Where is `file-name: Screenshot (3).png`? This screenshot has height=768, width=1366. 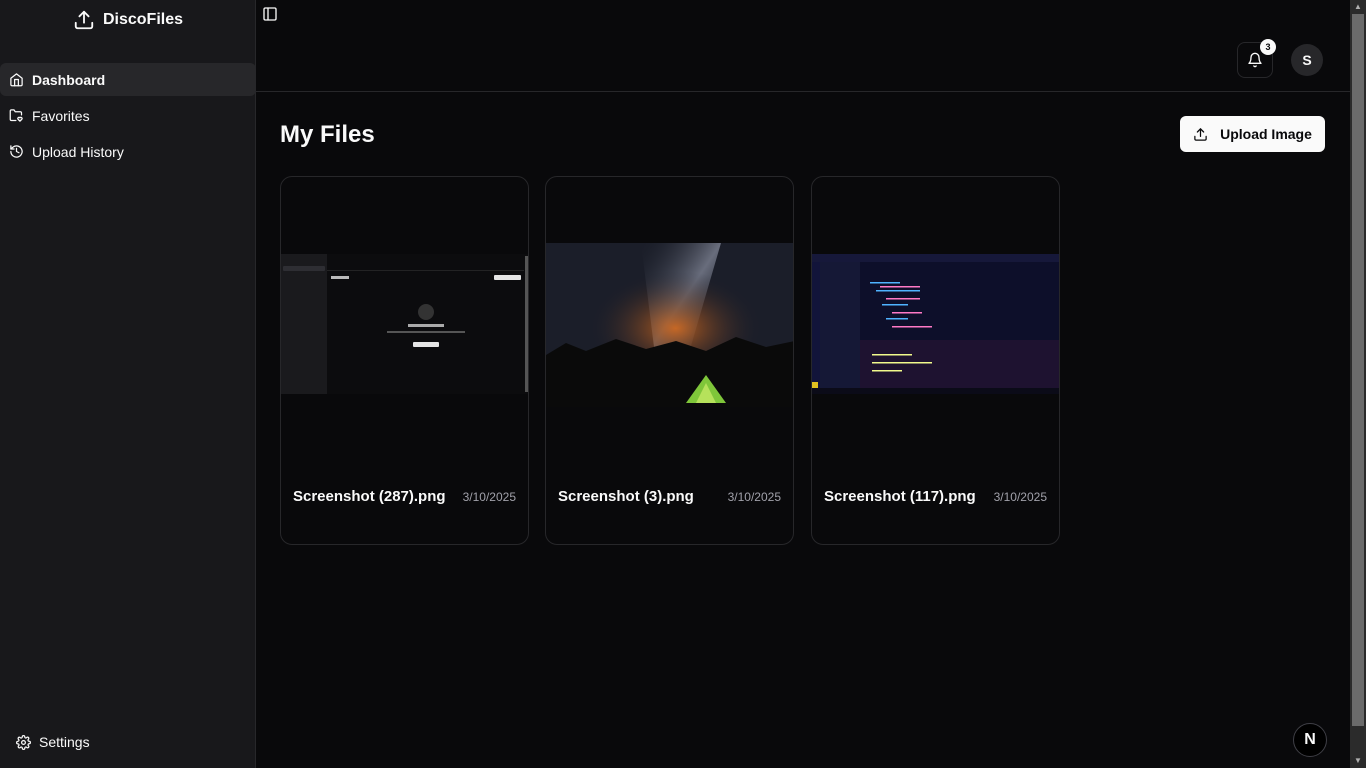
file-name: Screenshot (3).png is located at coordinates (626, 496).